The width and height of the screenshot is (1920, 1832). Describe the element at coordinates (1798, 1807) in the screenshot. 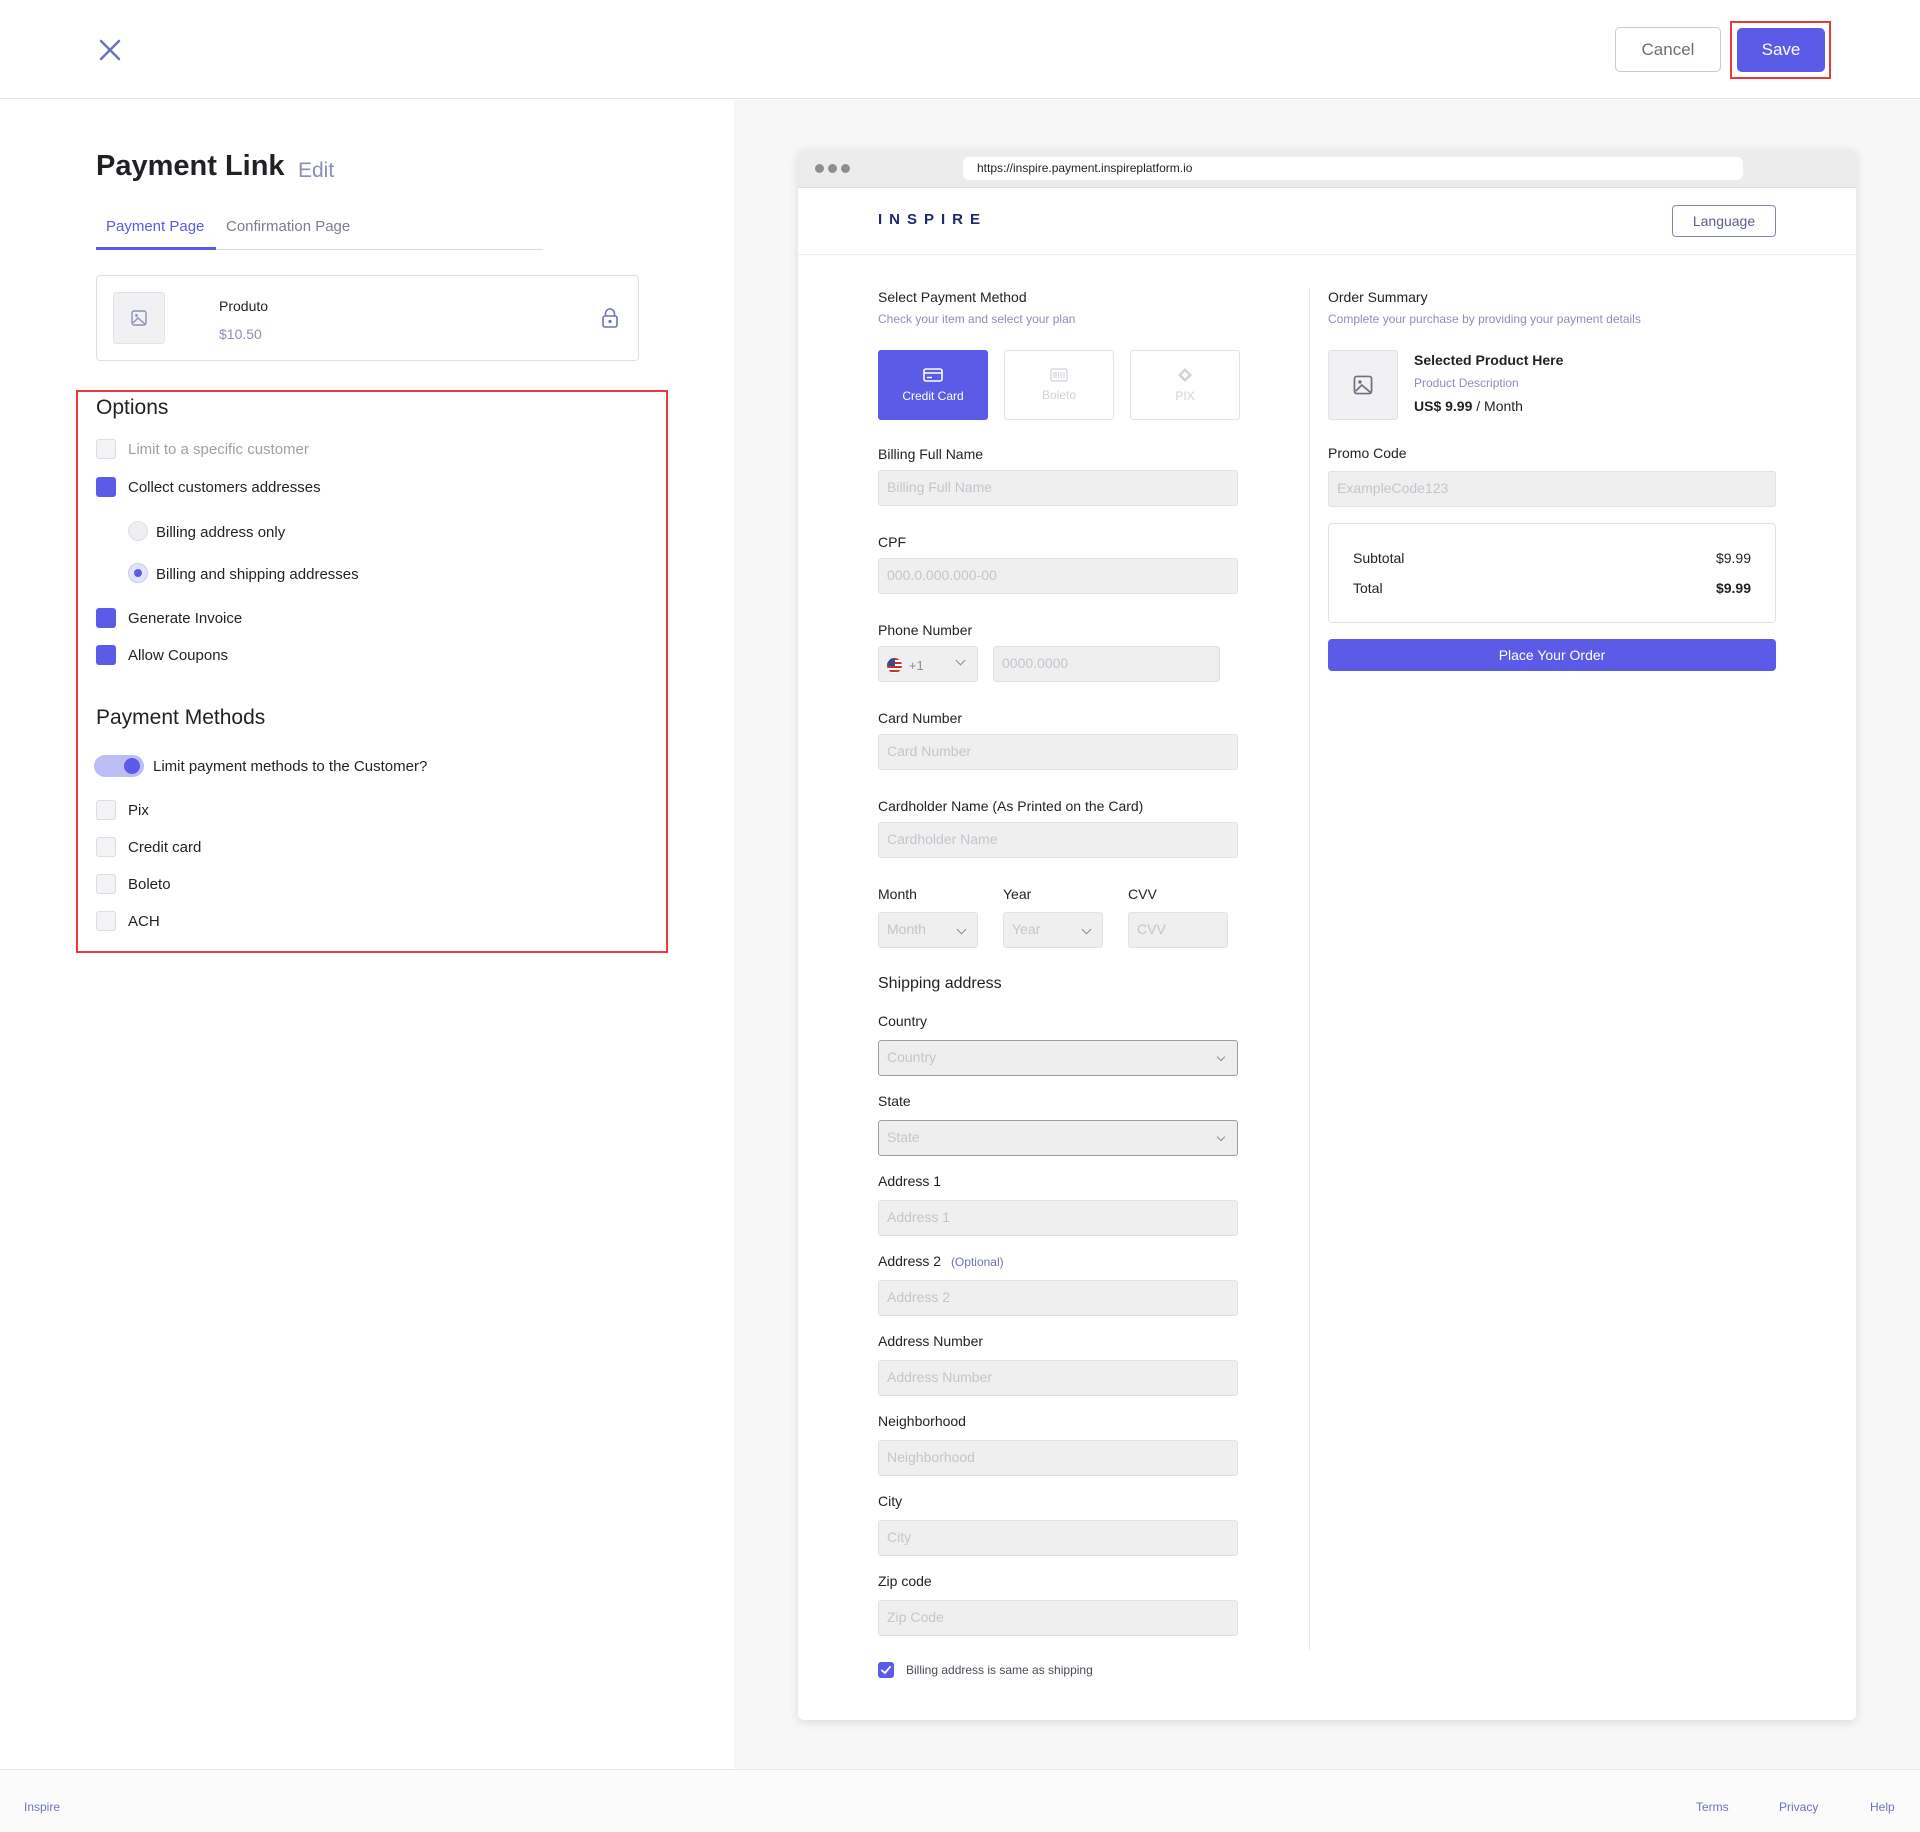

I see `footer-link-privacy: Privacy` at that location.